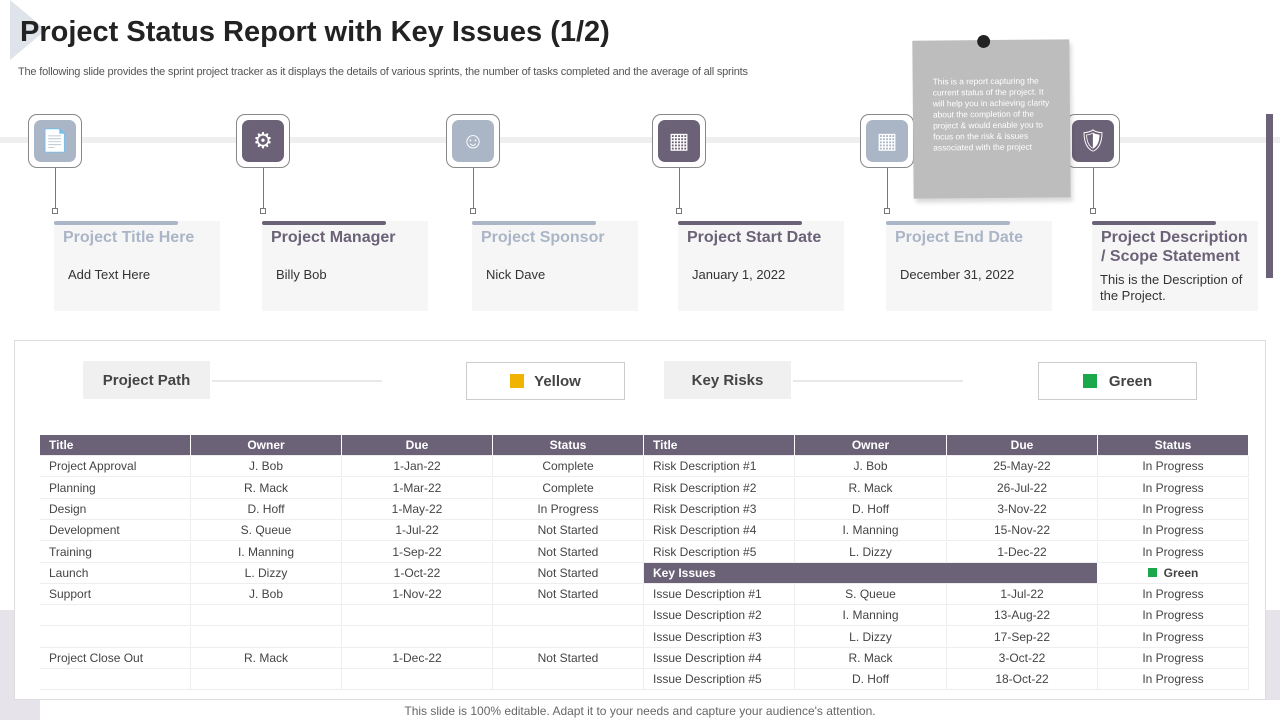  I want to click on table-cell: Complete, so click(568, 488).